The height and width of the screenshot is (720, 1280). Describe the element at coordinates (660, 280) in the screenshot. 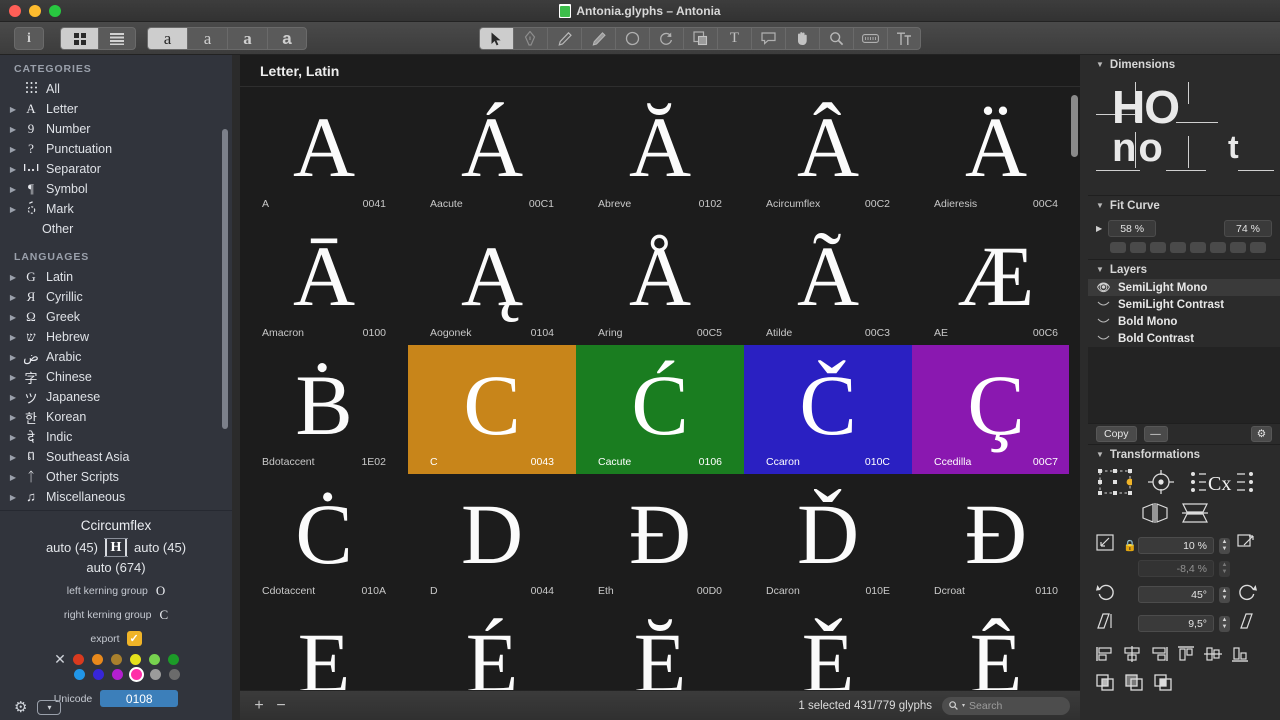

I see `glyph-cell: Å Aring 00C5` at that location.